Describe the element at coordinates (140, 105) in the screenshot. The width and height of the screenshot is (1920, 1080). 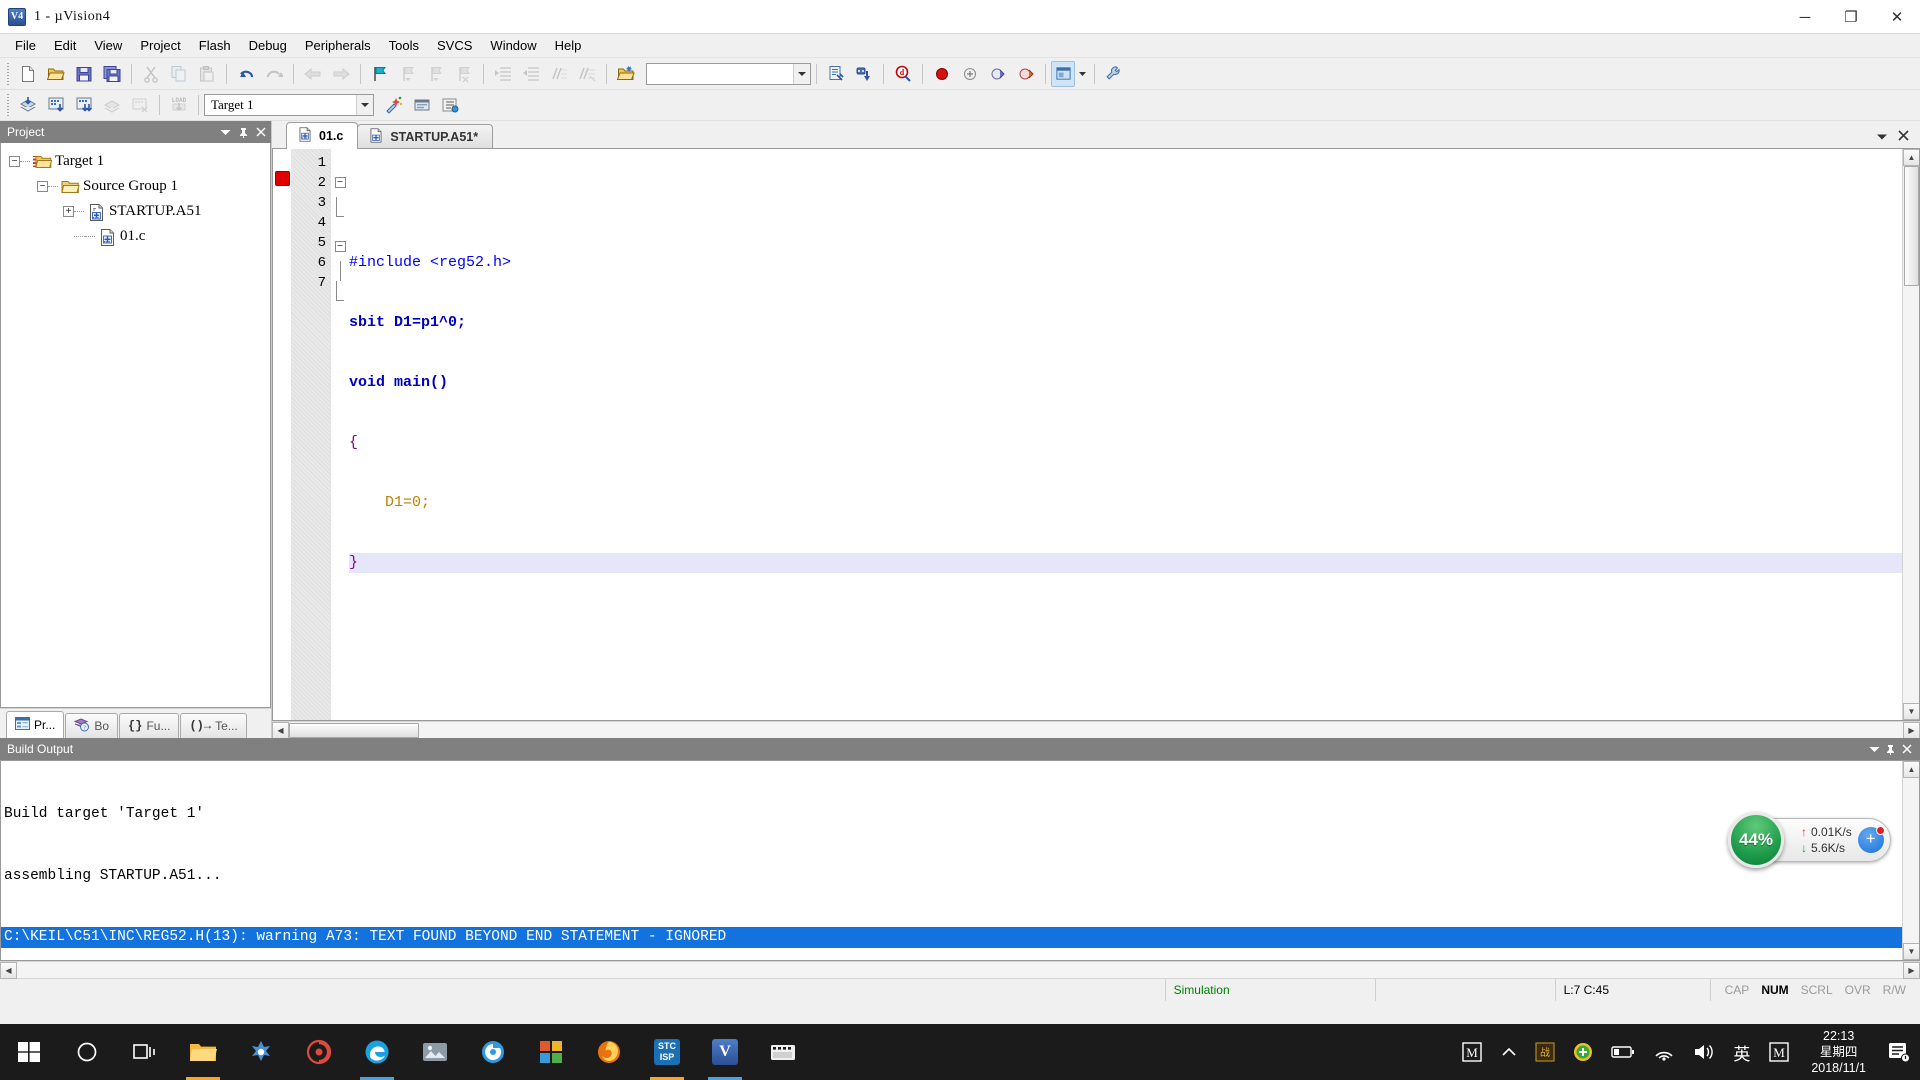
I see `stop-build-icon` at that location.